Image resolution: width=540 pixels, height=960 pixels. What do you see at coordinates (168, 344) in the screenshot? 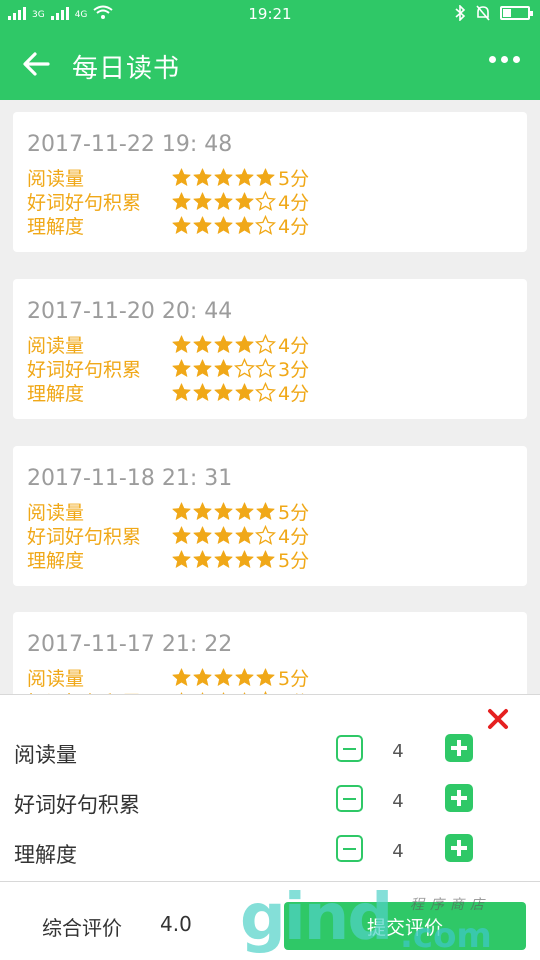
I see `rating-item: 阅读量 4分` at bounding box center [168, 344].